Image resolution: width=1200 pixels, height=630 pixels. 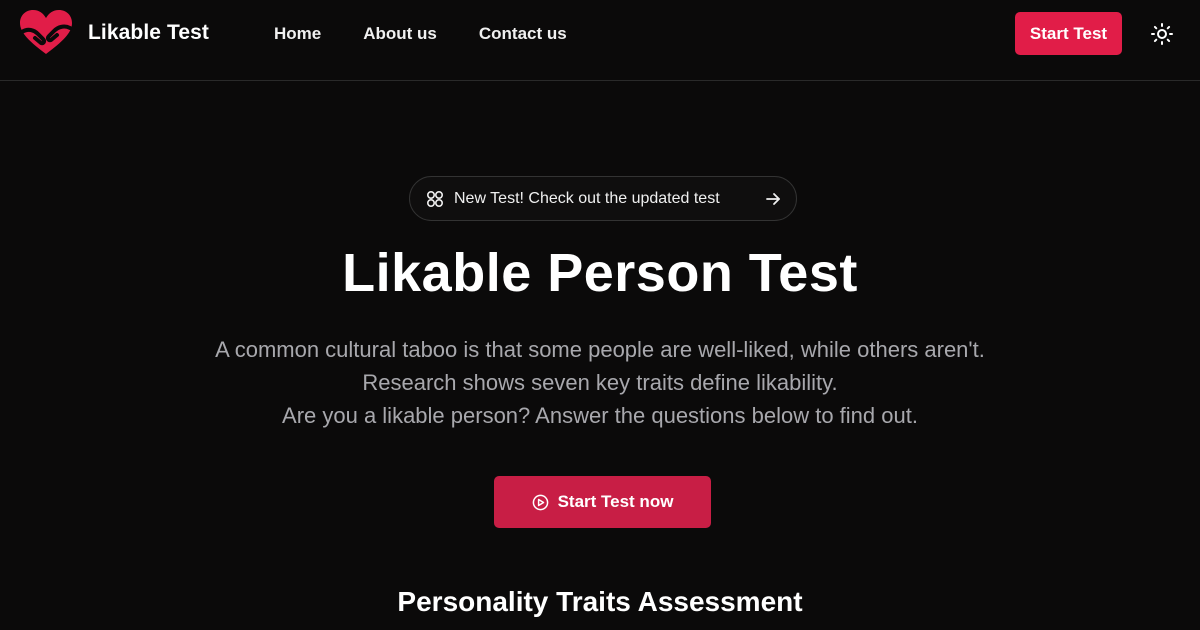 What do you see at coordinates (600, 273) in the screenshot?
I see `page-title: Likable Person Test` at bounding box center [600, 273].